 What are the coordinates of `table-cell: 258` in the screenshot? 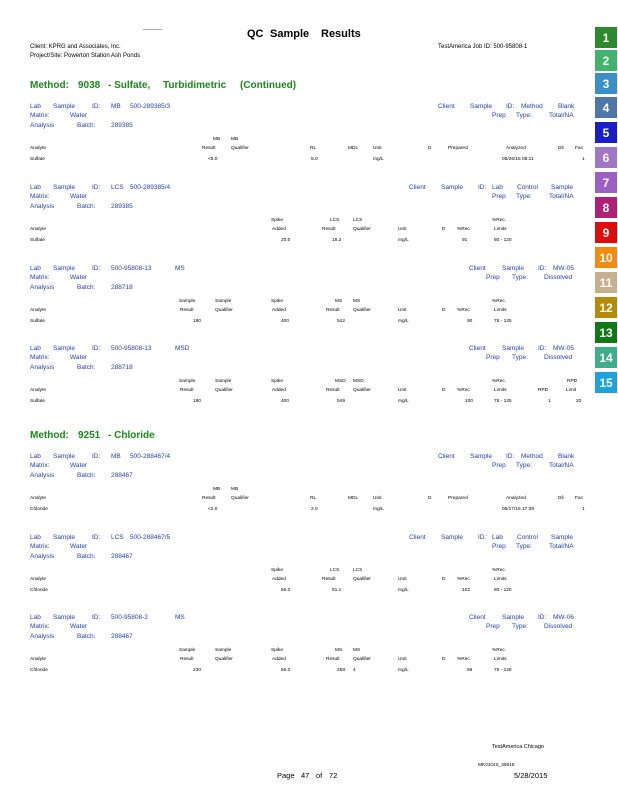 It's located at (341, 670).